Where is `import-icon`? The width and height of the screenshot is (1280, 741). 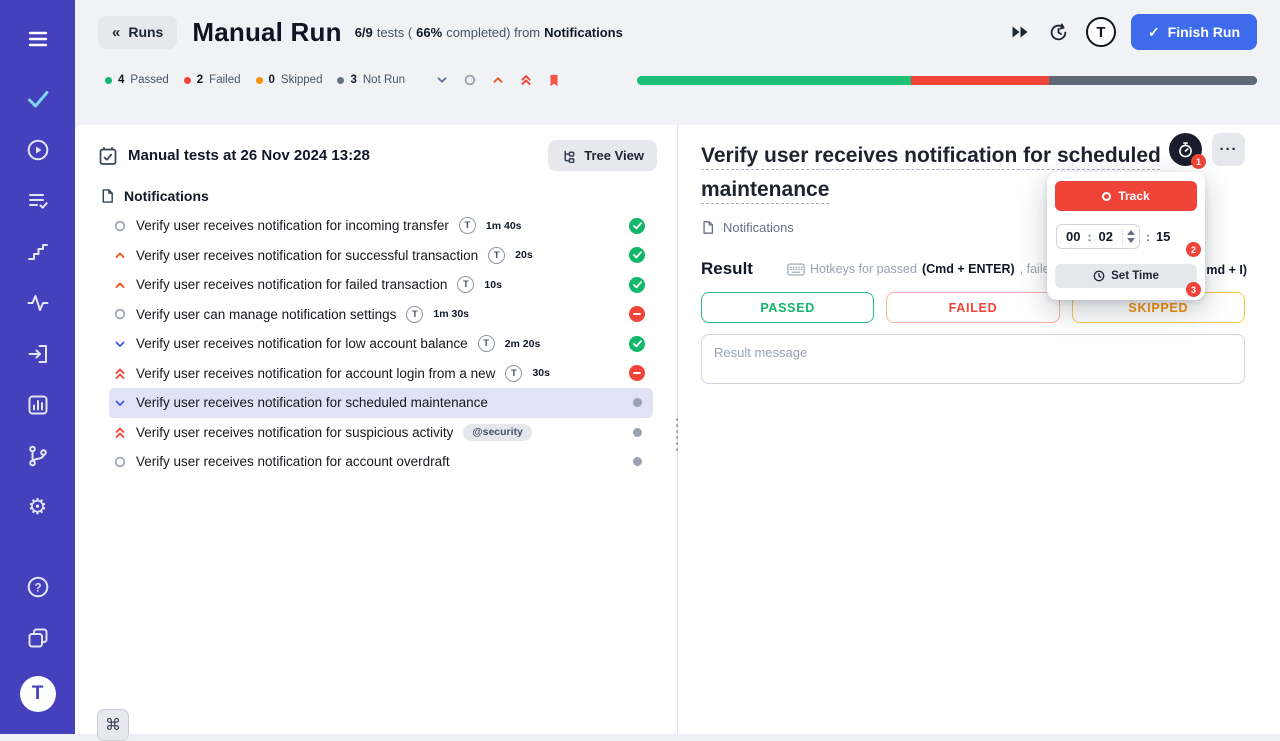
import-icon is located at coordinates (38, 354).